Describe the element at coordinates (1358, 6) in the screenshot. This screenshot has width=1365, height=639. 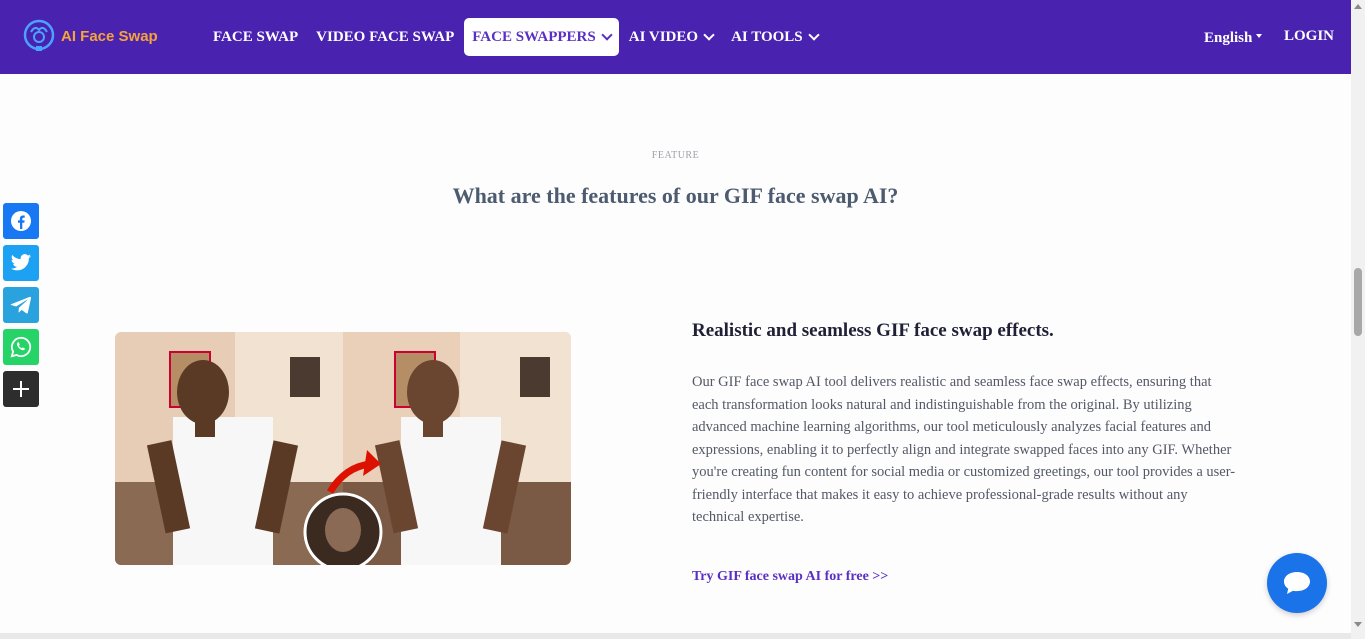
I see `scroll-up-arrow-icon` at that location.